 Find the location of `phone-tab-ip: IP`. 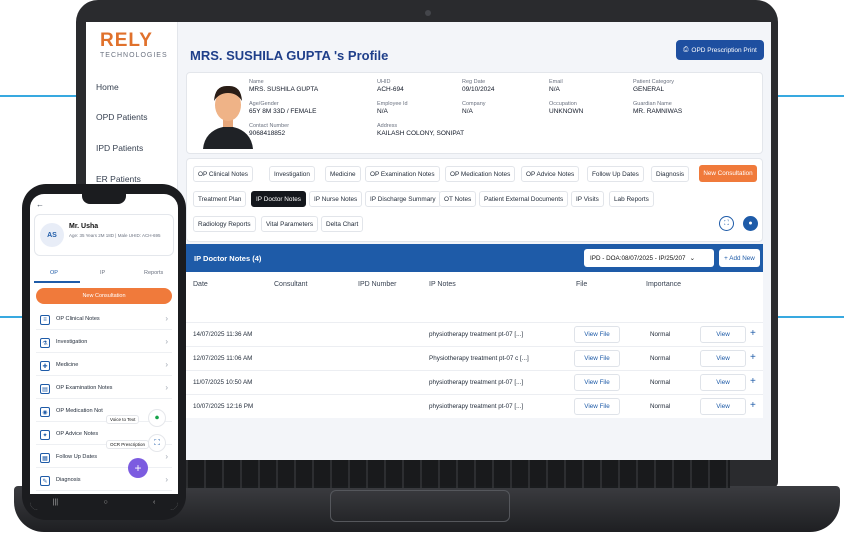

phone-tab-ip: IP is located at coordinates (102, 273).